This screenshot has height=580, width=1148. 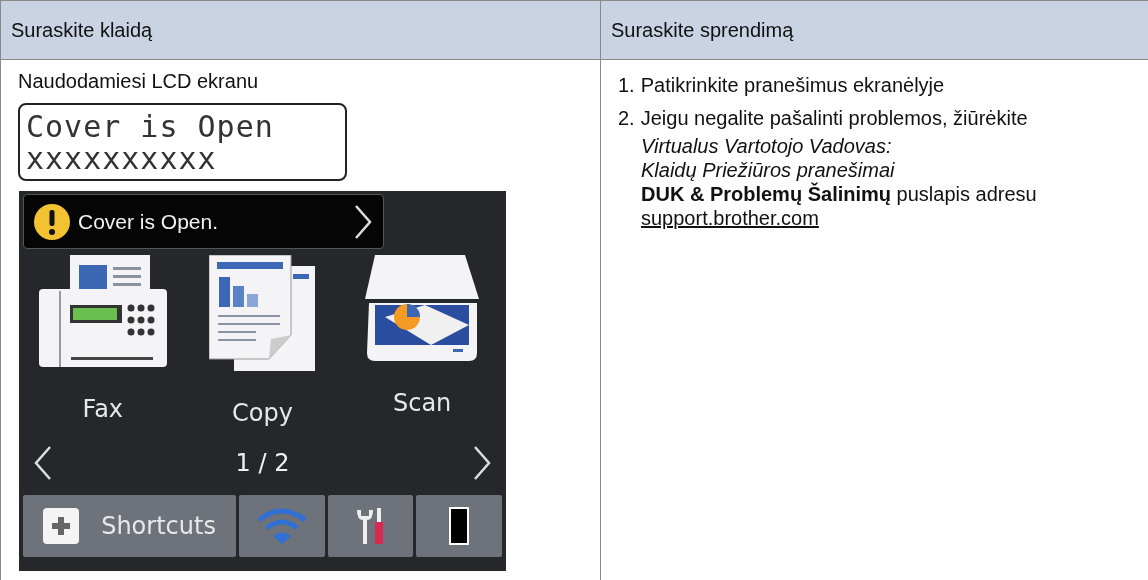 I want to click on step-text: Patikrinkite pranešimus ekranėlyje, so click(x=792, y=85).